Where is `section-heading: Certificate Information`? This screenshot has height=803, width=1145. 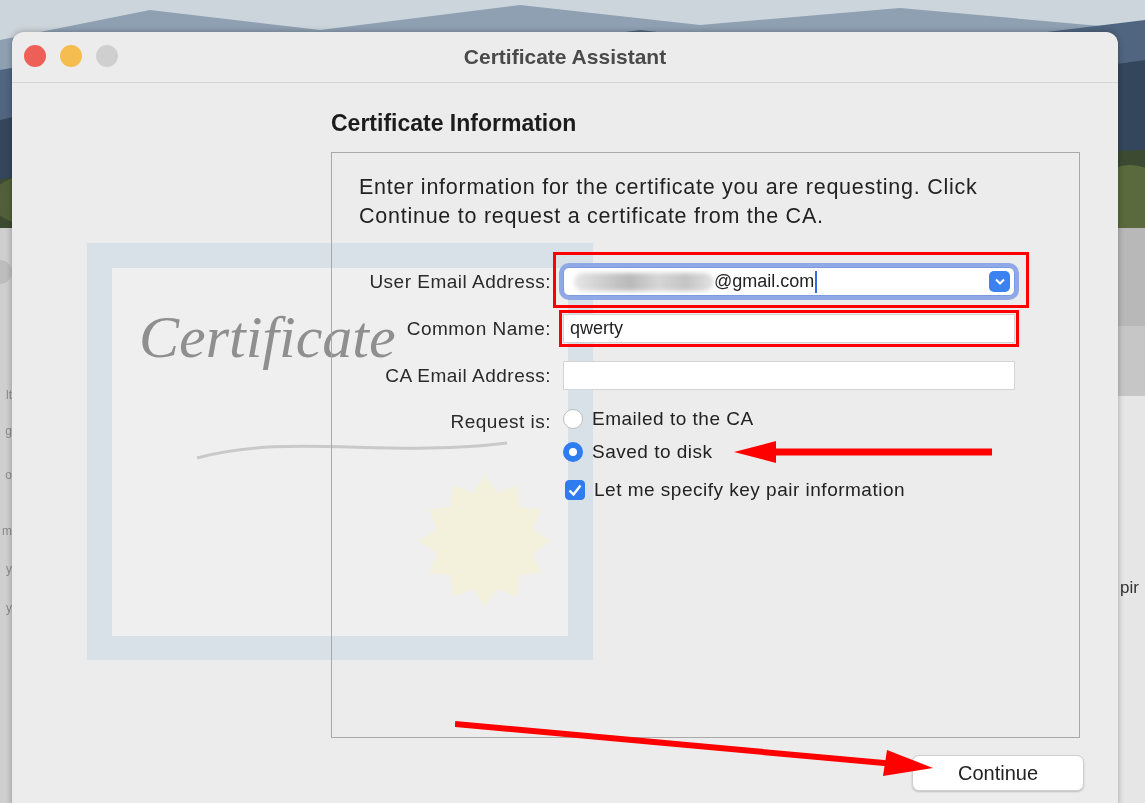
section-heading: Certificate Information is located at coordinates (454, 123).